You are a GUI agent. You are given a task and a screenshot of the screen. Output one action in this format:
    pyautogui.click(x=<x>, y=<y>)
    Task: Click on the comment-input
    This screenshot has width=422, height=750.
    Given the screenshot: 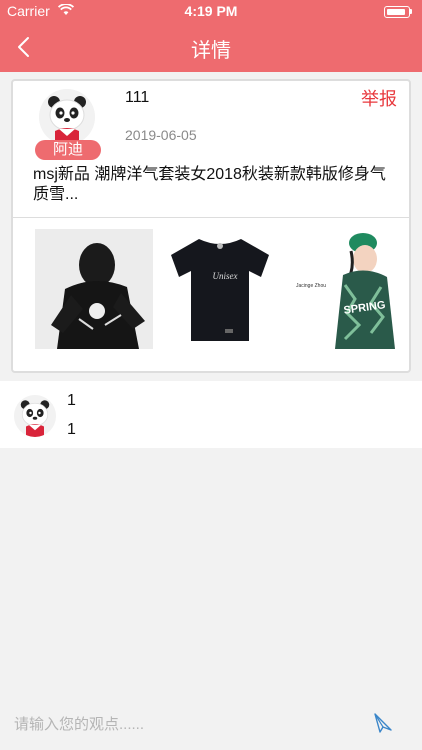 What is the action you would take?
    pyautogui.click(x=184, y=724)
    